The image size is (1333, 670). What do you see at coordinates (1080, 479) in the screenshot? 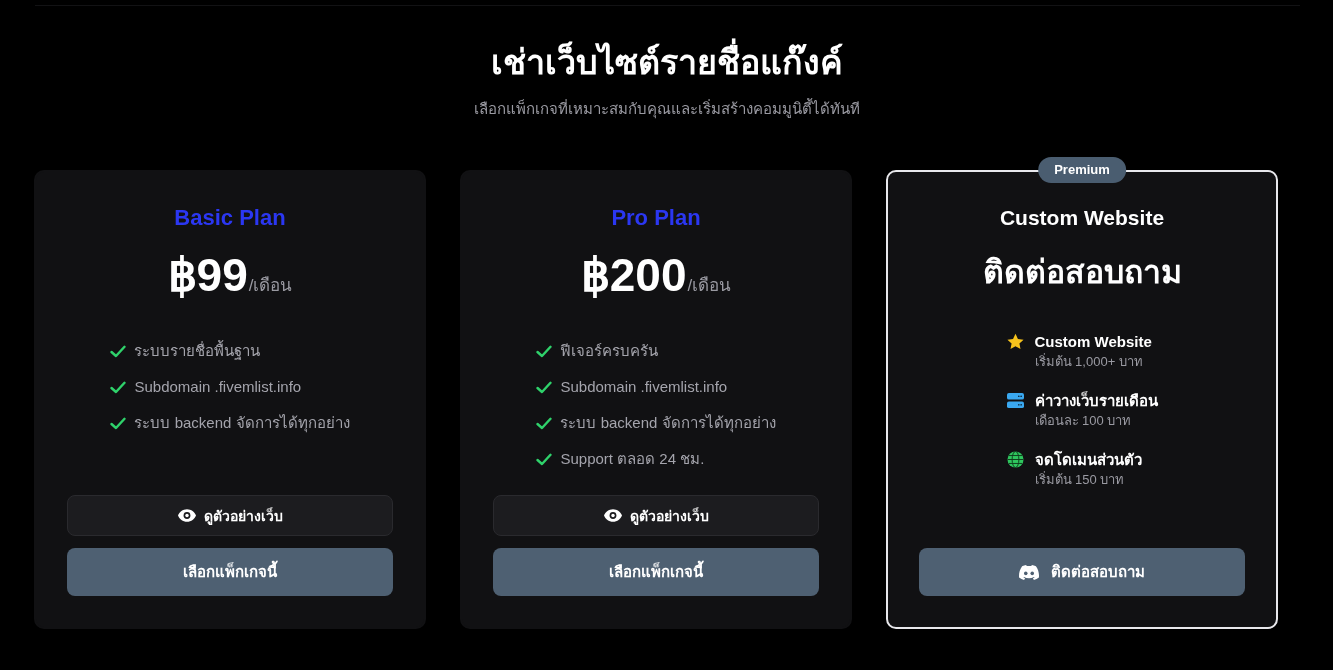
I see `service-price: เริ่มต้น 150 บาท` at bounding box center [1080, 479].